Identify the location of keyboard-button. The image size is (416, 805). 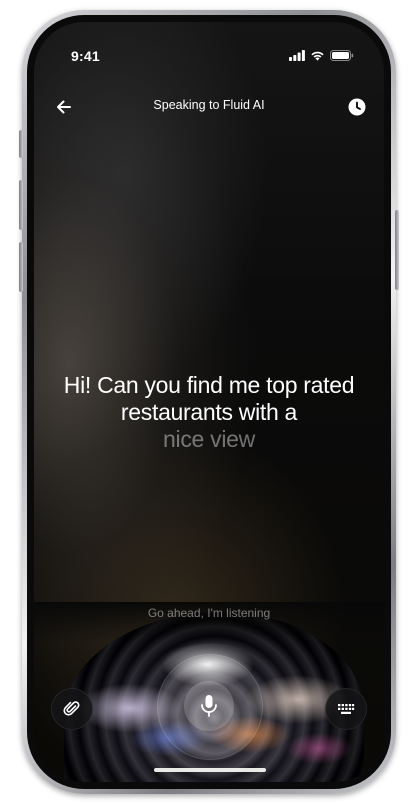
(346, 709).